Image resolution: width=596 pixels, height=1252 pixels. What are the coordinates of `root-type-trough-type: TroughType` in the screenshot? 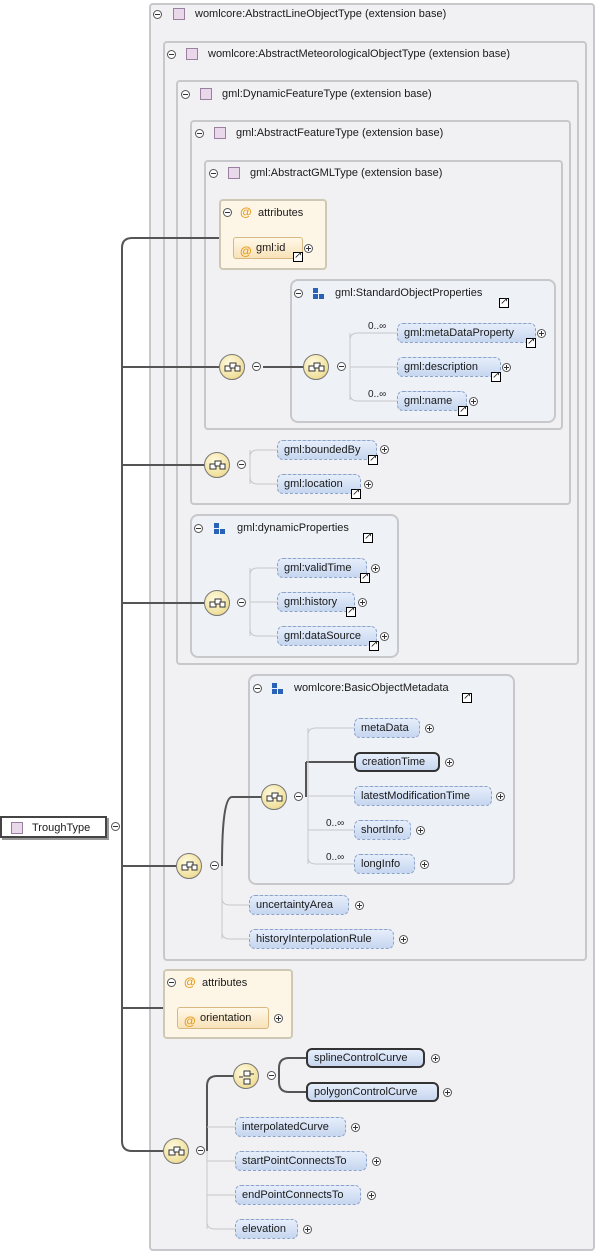 It's located at (53, 827).